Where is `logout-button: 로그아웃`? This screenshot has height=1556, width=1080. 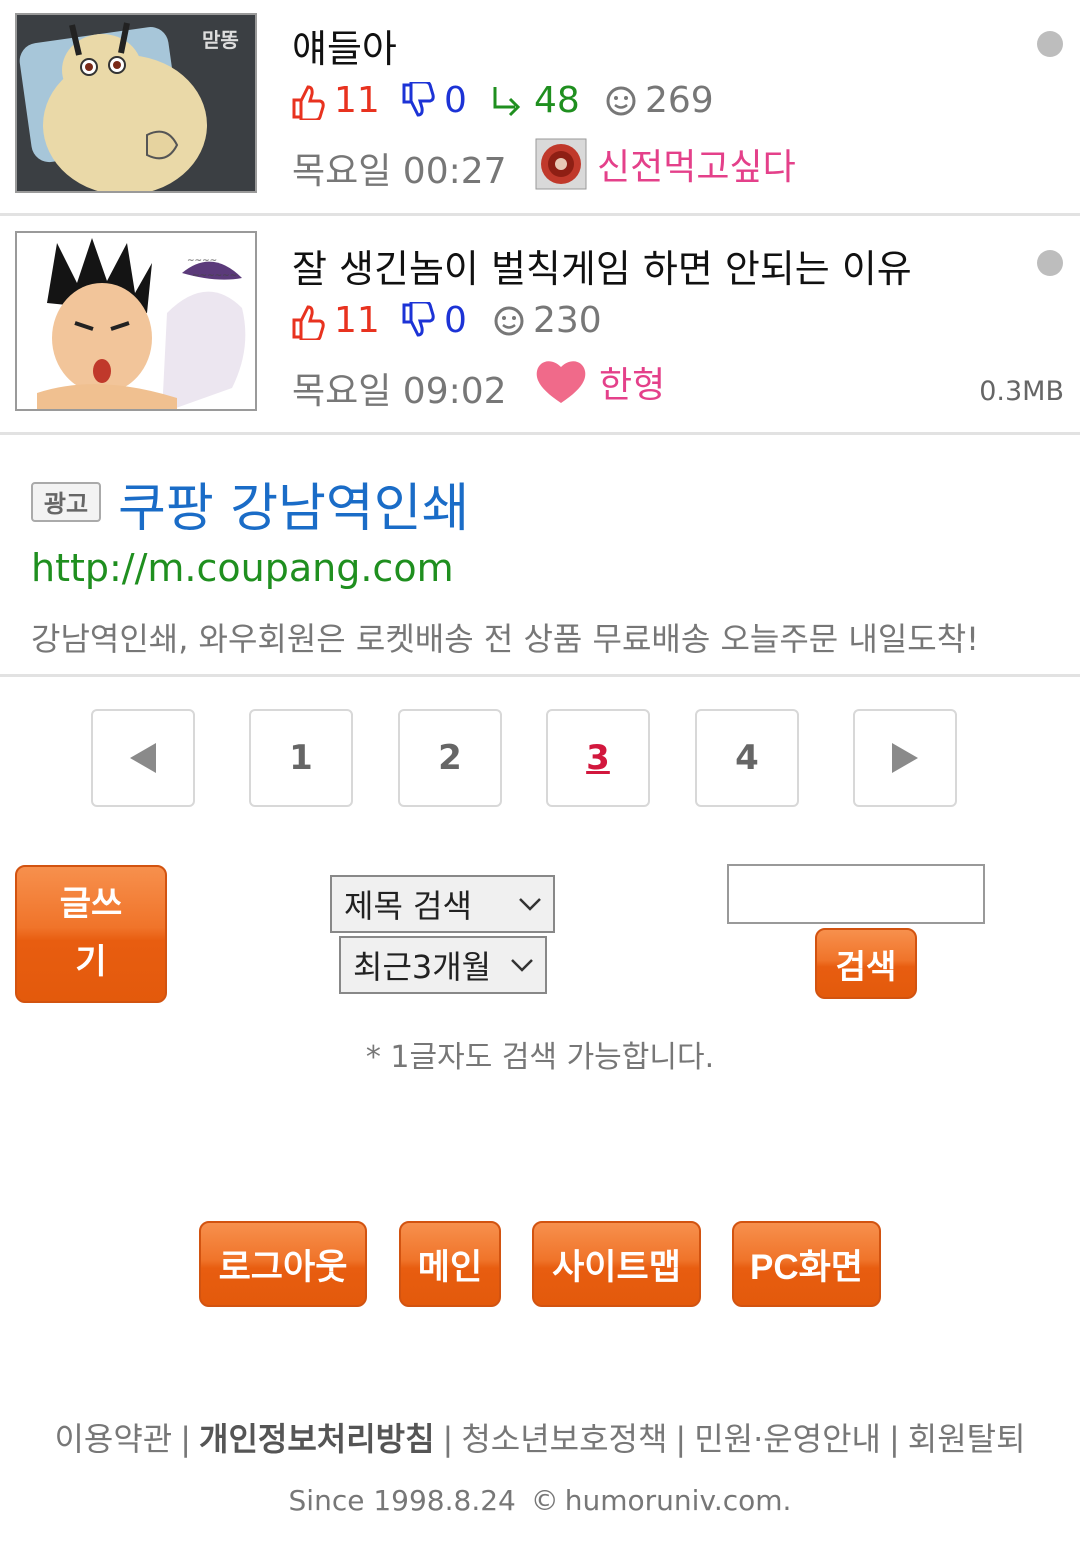
logout-button: 로그아웃 is located at coordinates (283, 1264).